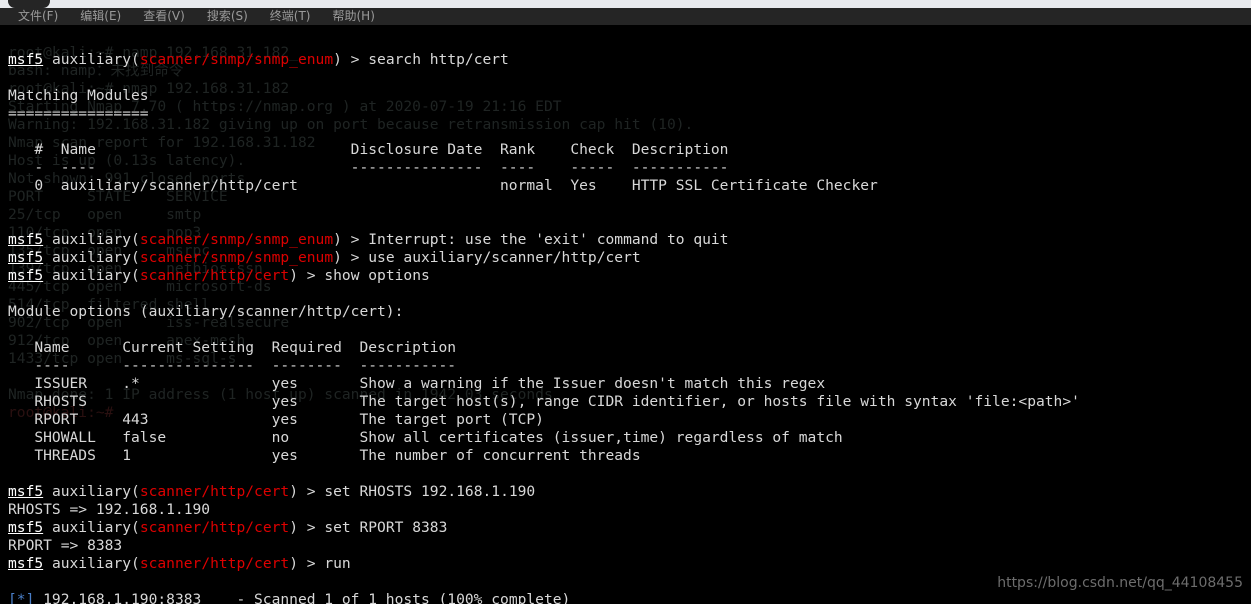  I want to click on terminal-output-line: RPORT 443 yes The target port (TCP), so click(276, 419).